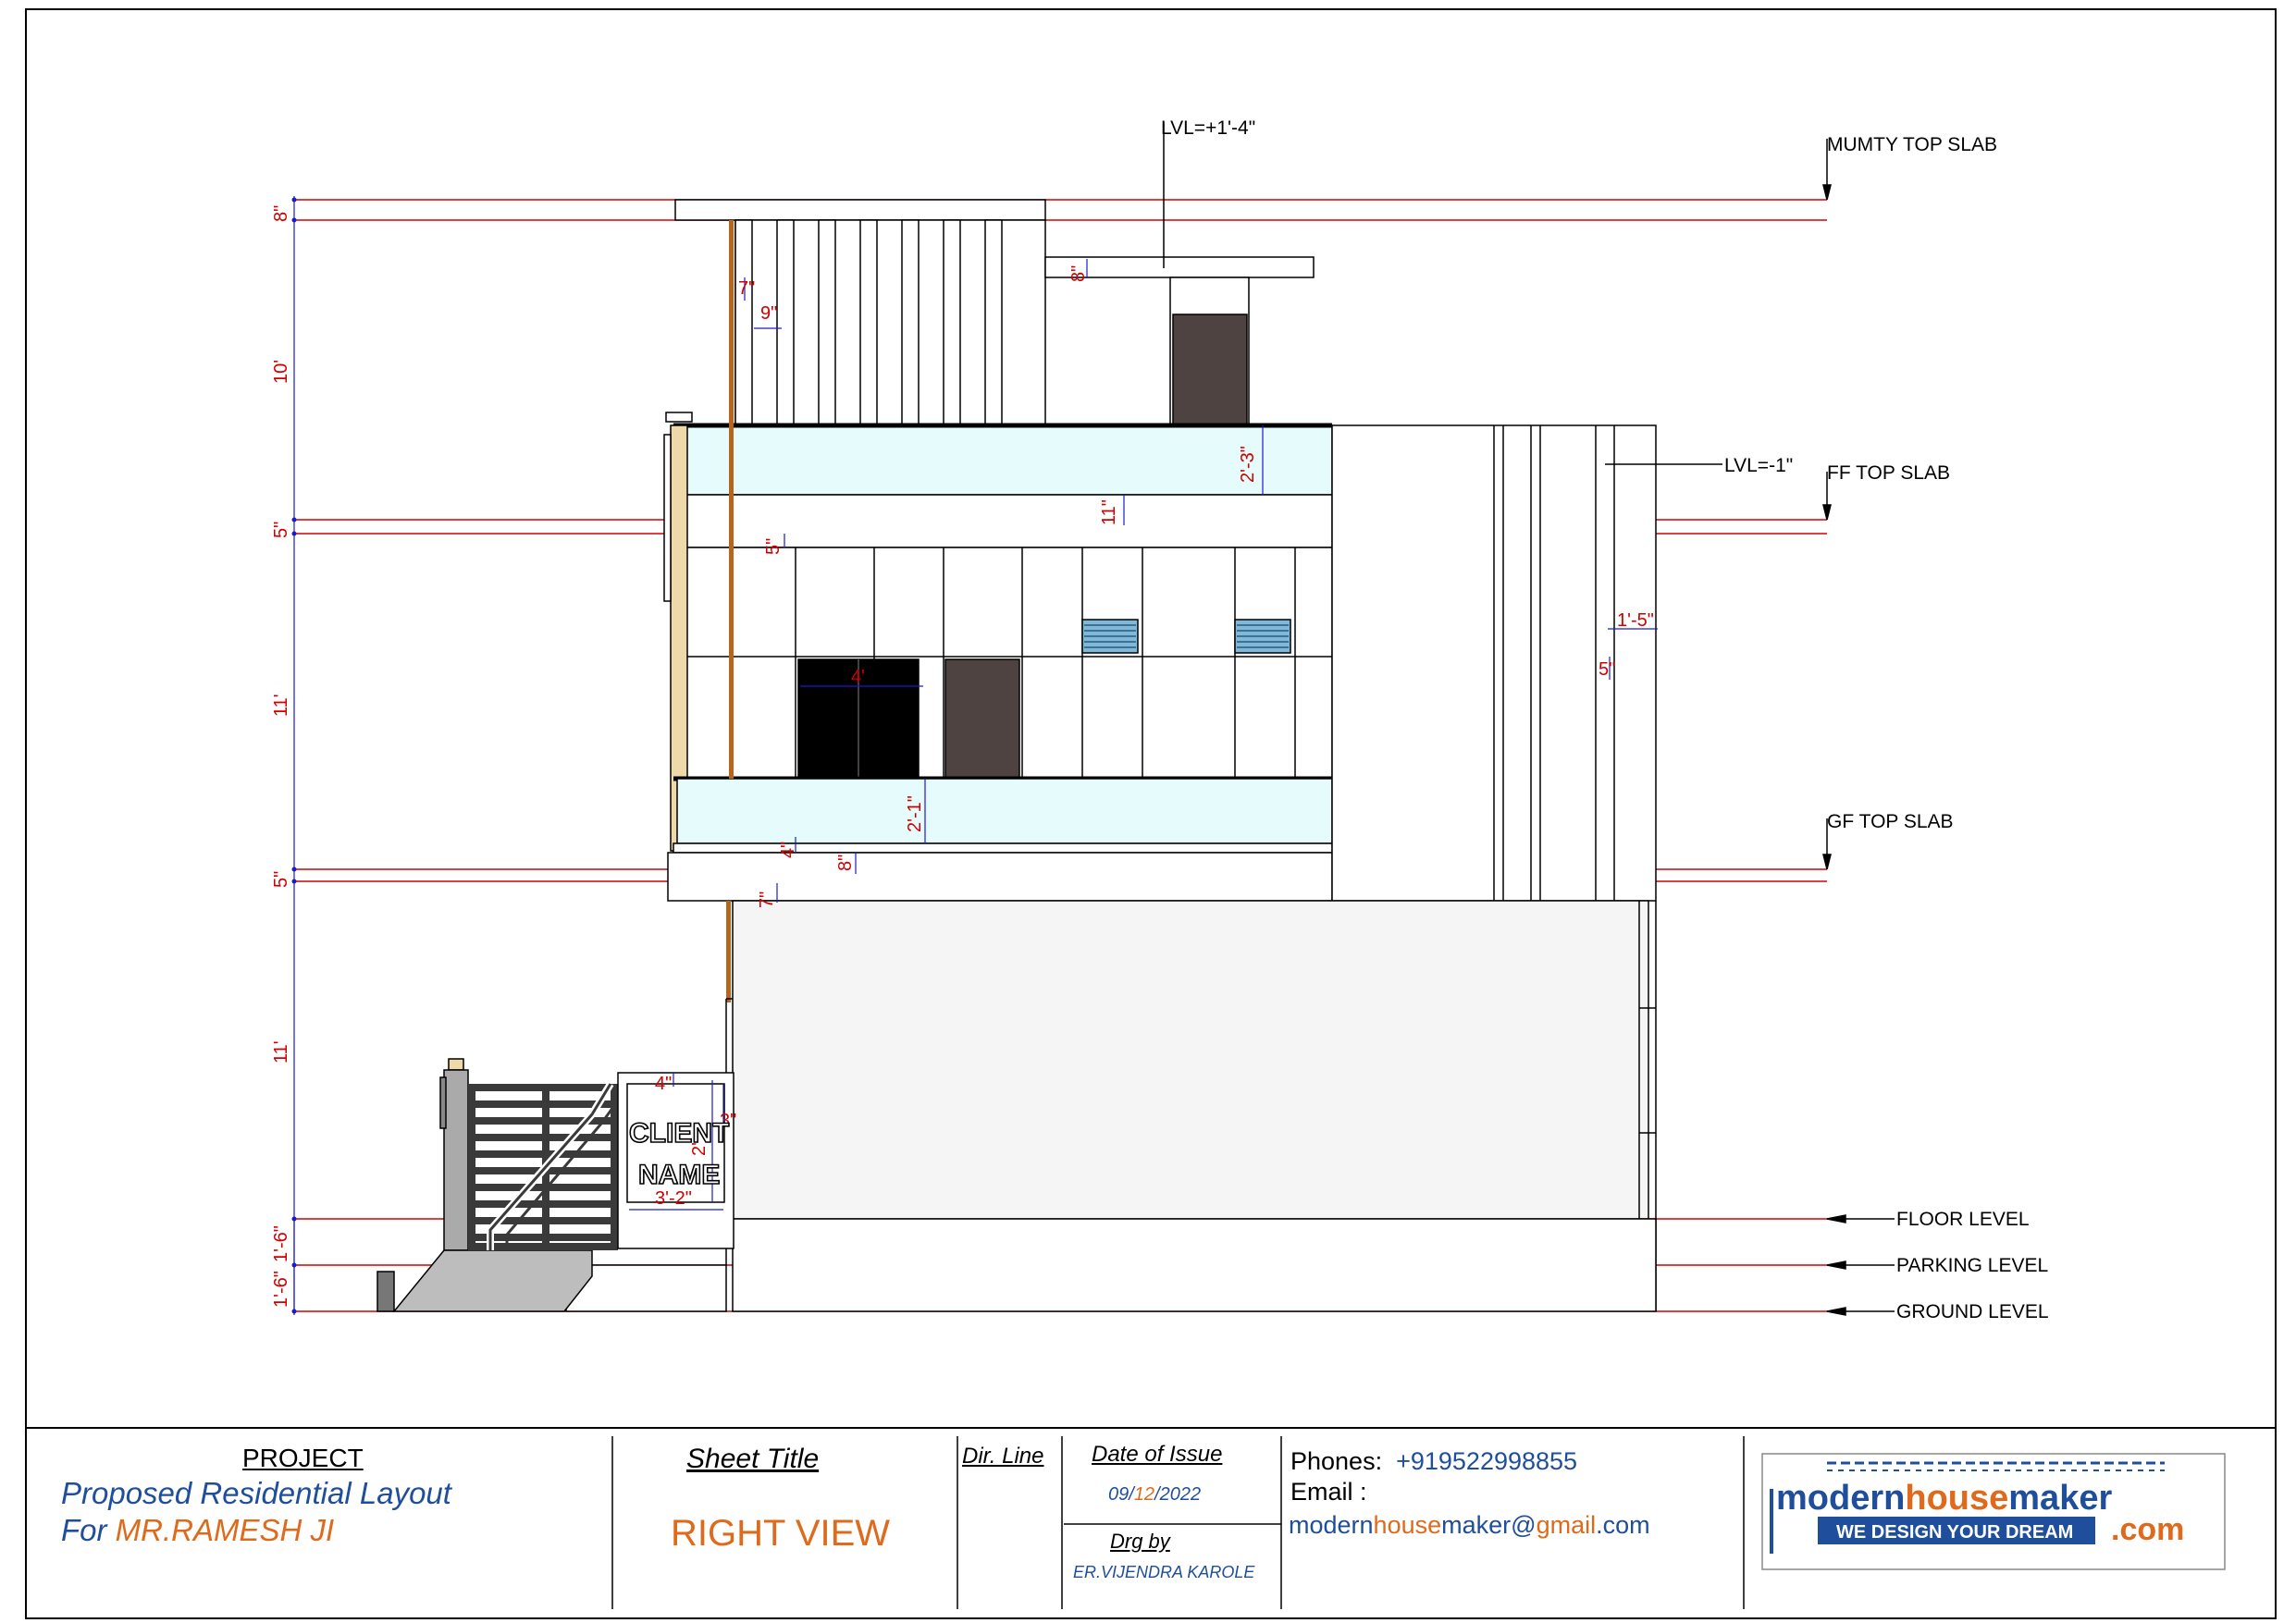 This screenshot has height=1623, width=2296. Describe the element at coordinates (1004, 811) in the screenshot. I see `gf-parapet-glass` at that location.